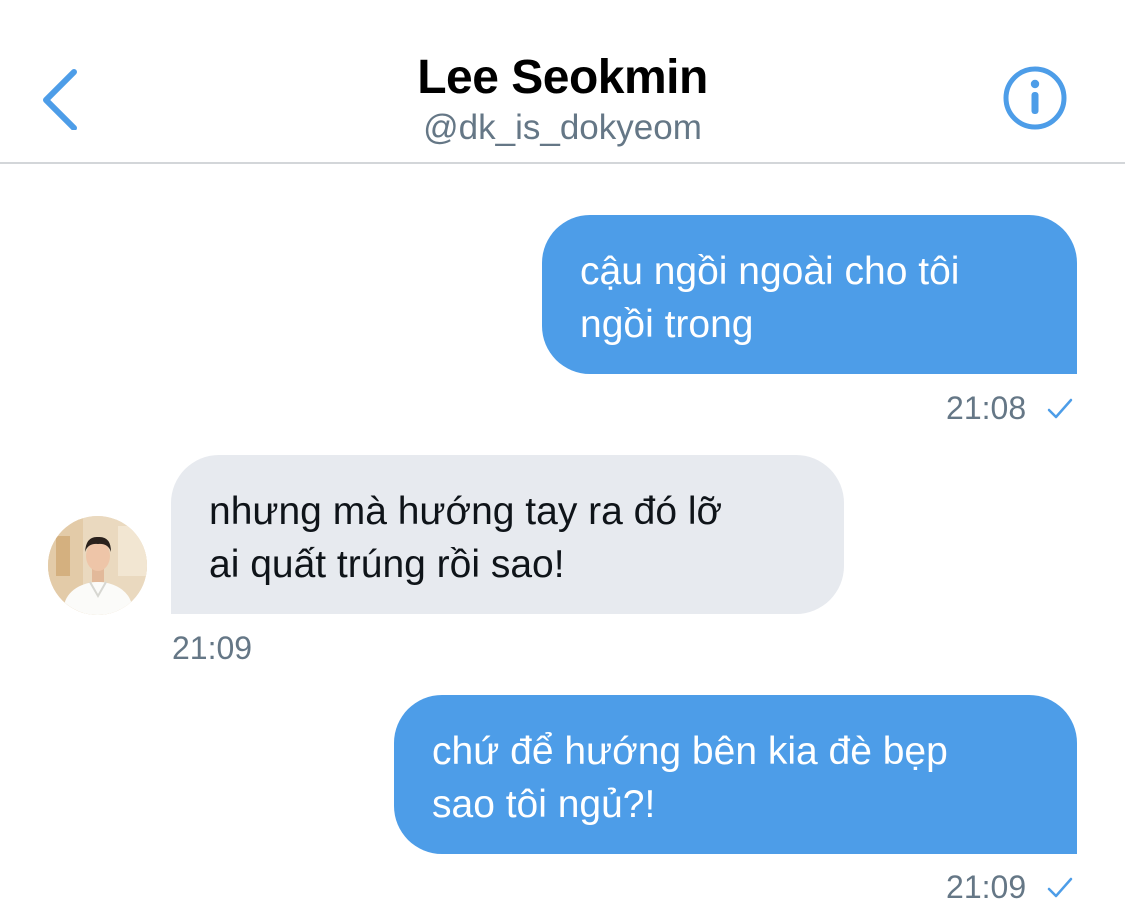  I want to click on info-circle-icon, so click(1035, 98).